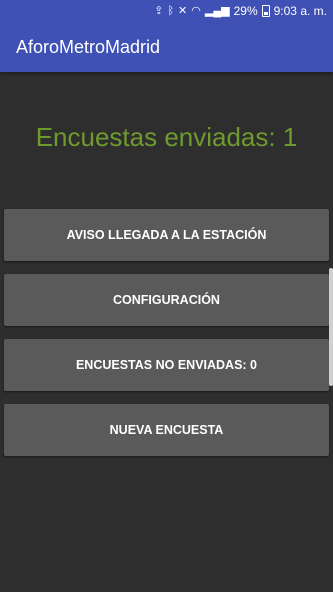 The image size is (333, 592). Describe the element at coordinates (196, 11) in the screenshot. I see `wifi-icon: ◠` at that location.